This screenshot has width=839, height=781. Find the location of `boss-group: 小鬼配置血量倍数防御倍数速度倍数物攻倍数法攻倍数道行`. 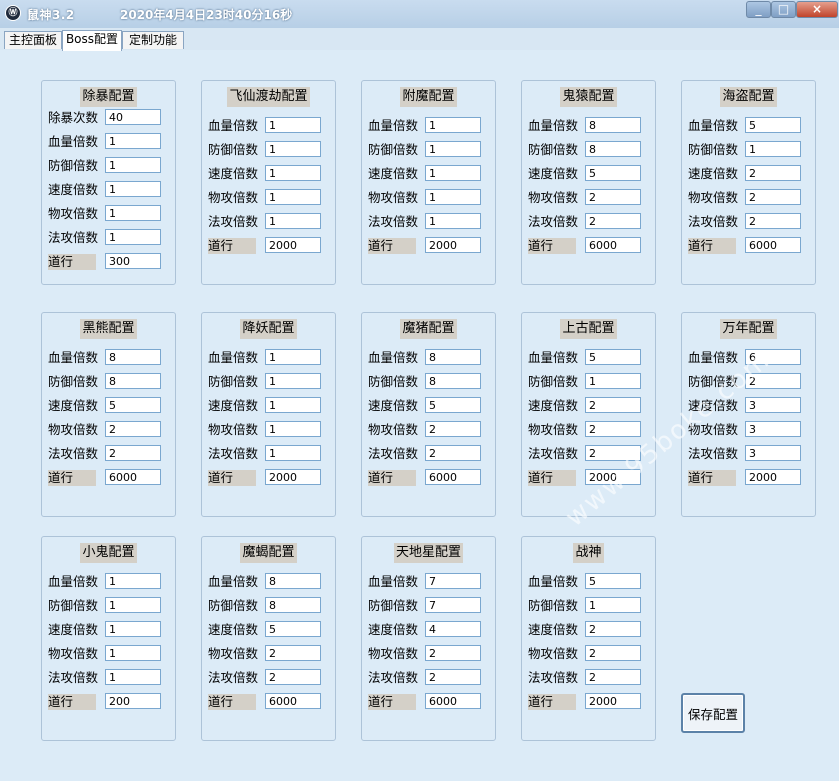

boss-group: 小鬼配置血量倍数防御倍数速度倍数物攻倍数法攻倍数道行 is located at coordinates (108, 638).